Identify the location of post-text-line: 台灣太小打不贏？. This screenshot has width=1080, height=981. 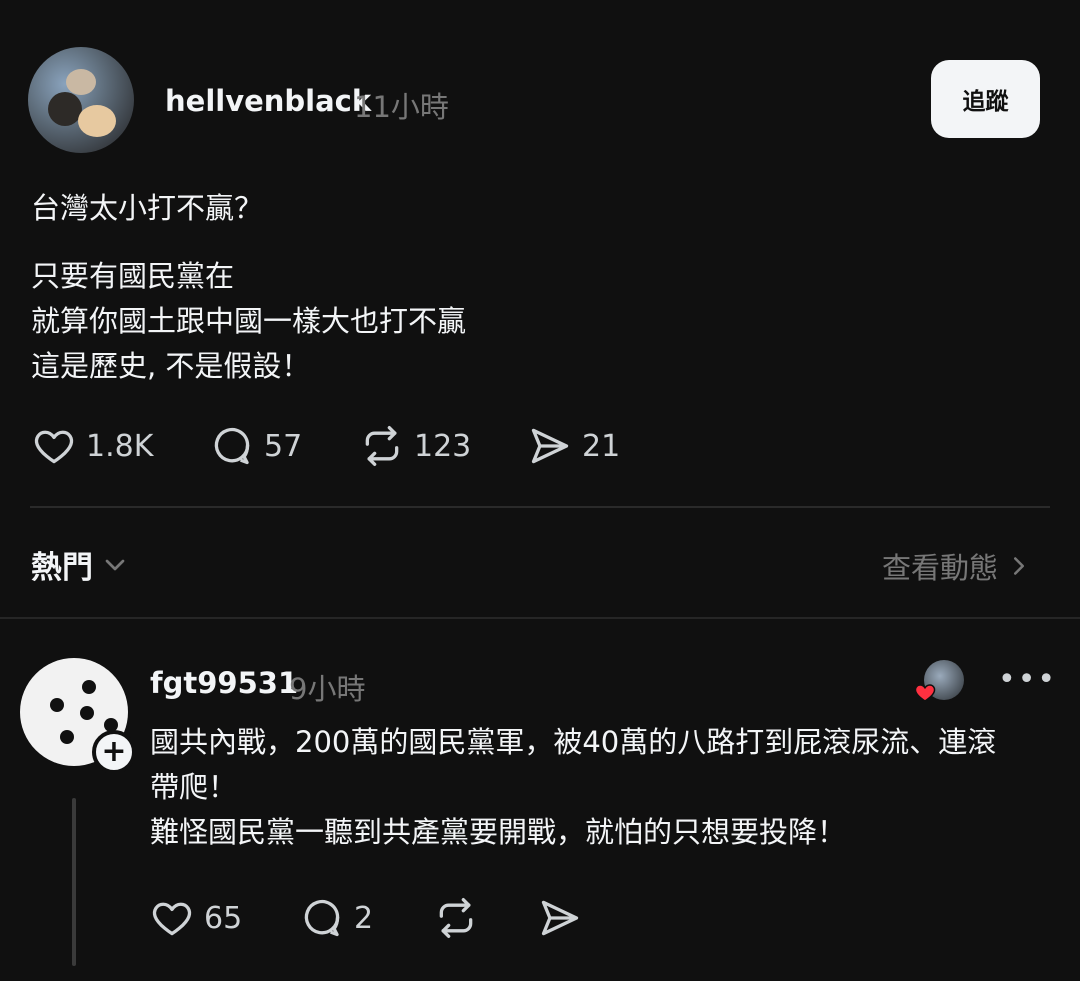
(147, 208).